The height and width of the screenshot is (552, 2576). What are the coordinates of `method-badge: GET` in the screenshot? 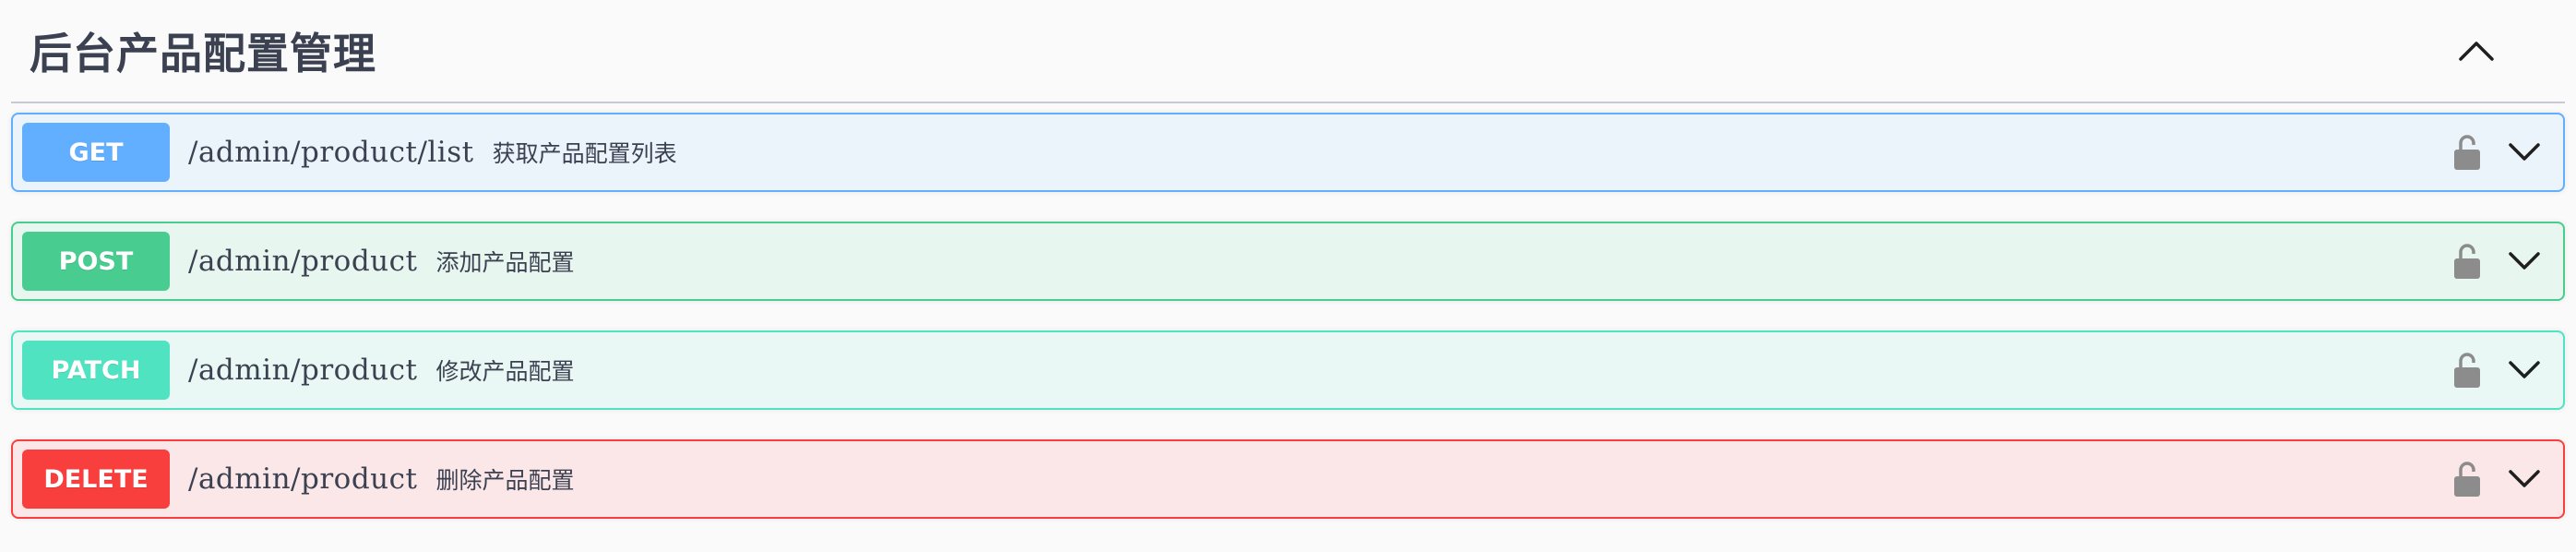 It's located at (96, 152).